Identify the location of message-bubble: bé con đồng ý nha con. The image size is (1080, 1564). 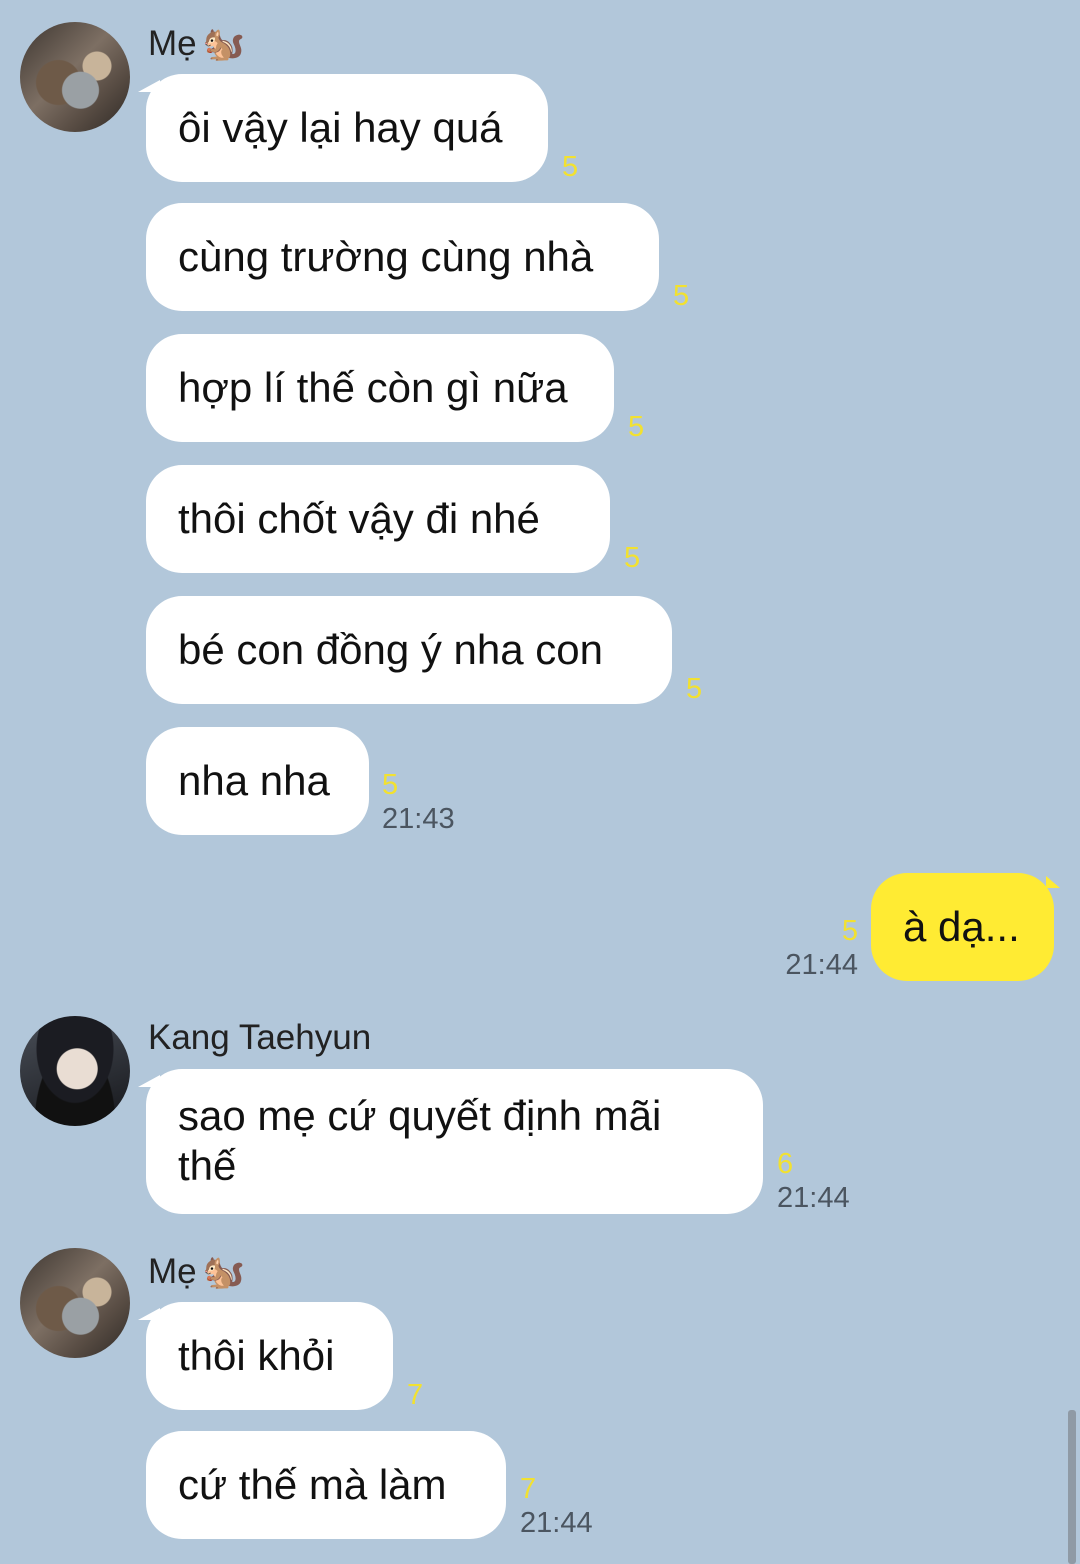
(409, 650).